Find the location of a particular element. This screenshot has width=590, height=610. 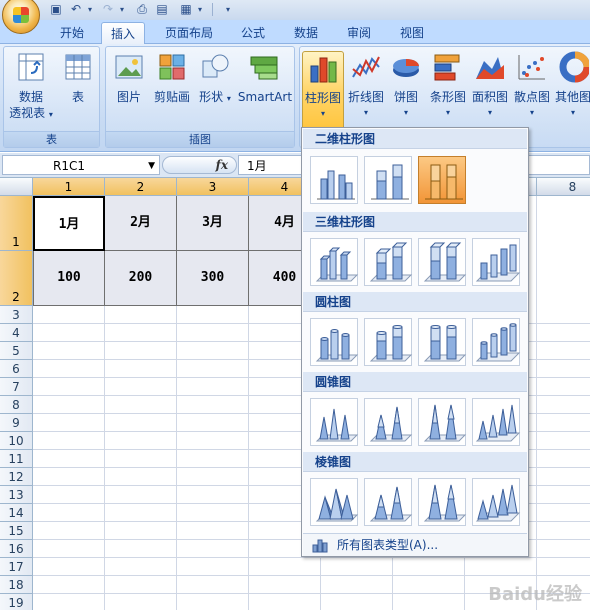

grid-dropdown-icon: ▾ is located at coordinates (200, 9).